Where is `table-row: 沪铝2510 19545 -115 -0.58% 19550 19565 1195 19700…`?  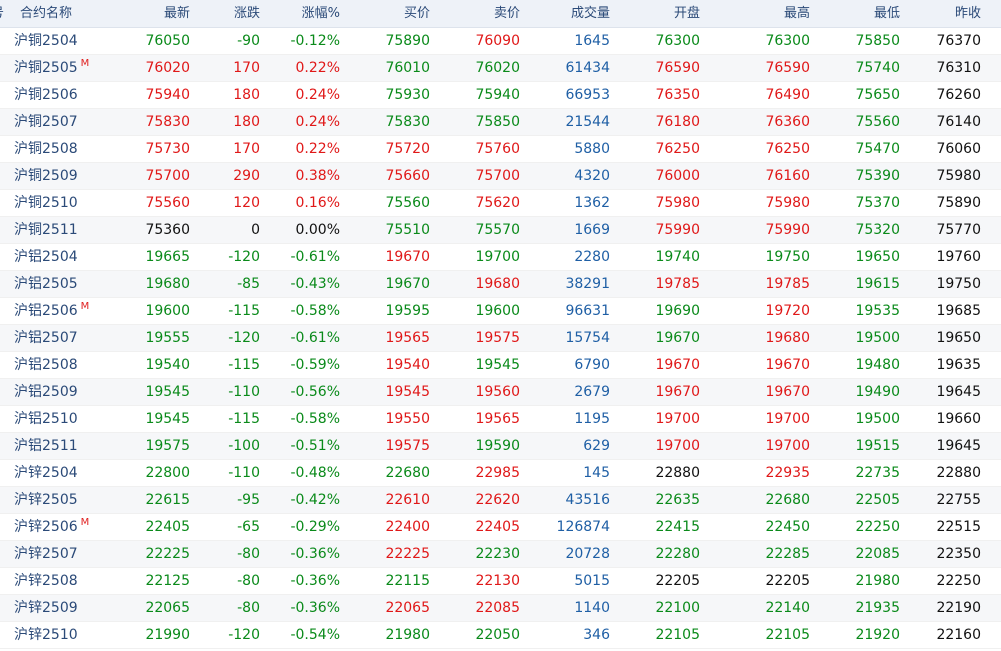 table-row: 沪铝2510 19545 -115 -0.58% 19550 19565 1195 19700… is located at coordinates (500, 419).